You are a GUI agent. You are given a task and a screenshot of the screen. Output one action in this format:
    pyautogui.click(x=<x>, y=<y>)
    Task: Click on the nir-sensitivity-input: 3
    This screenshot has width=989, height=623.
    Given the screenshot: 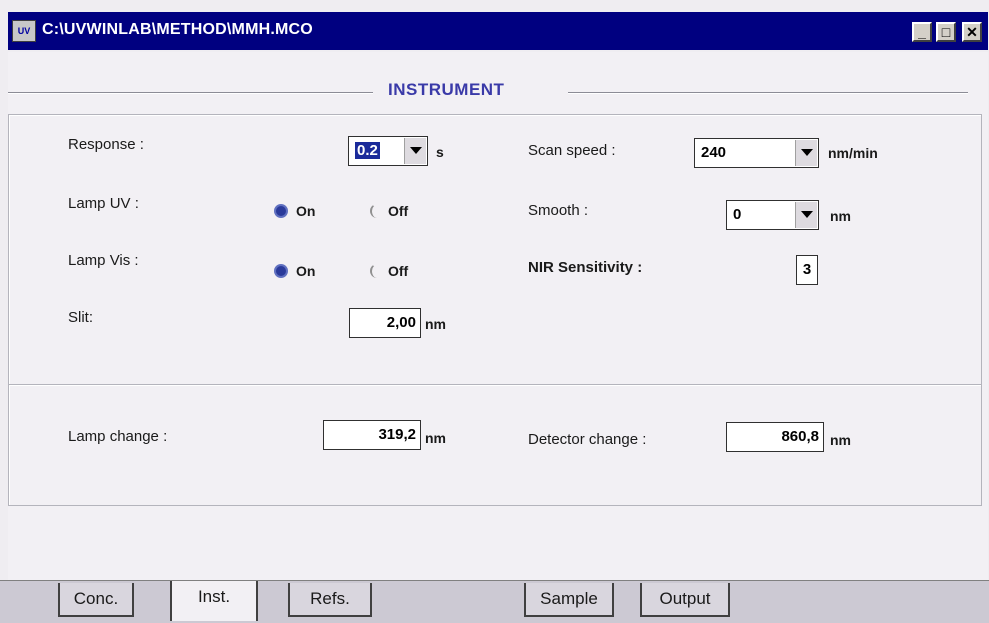 What is the action you would take?
    pyautogui.click(x=807, y=270)
    